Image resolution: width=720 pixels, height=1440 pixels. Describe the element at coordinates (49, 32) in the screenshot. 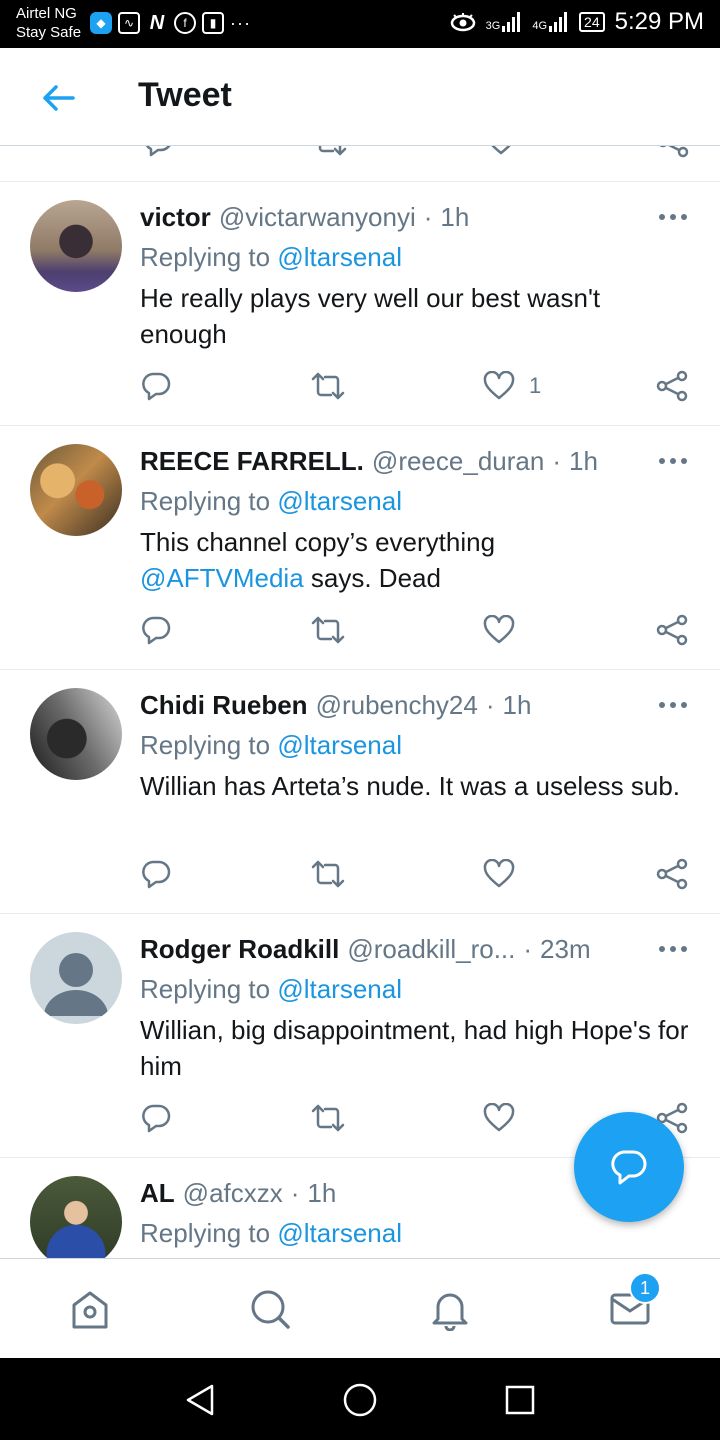

I see `carrier-subtitle: Stay Safe` at that location.